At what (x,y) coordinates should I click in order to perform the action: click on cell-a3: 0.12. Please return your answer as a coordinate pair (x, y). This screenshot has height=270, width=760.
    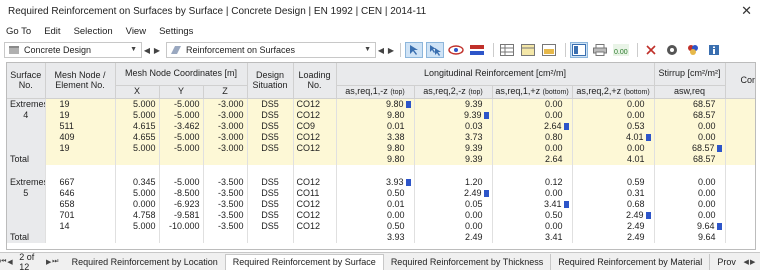
    Looking at the image, I should click on (532, 182).